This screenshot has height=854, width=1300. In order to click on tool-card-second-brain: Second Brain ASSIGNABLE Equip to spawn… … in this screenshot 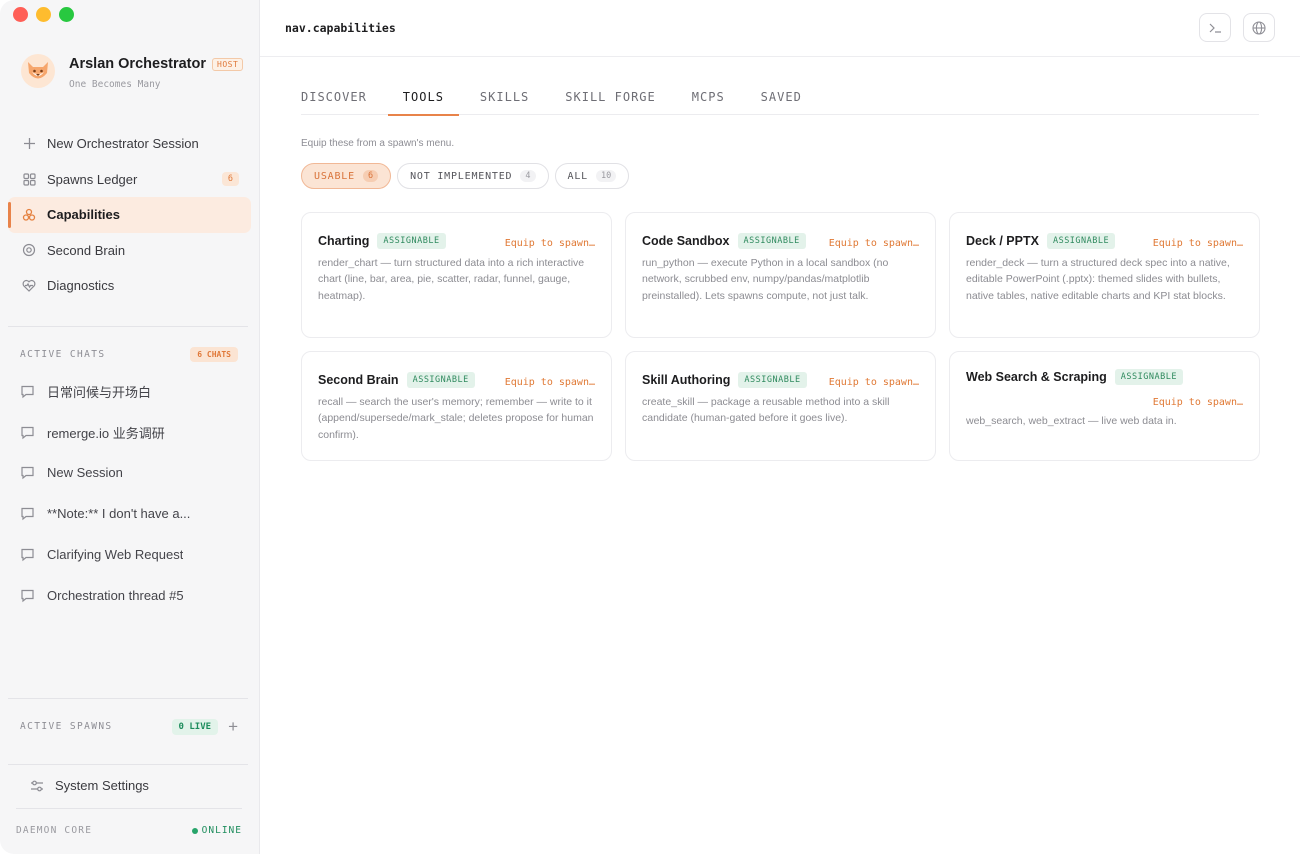, I will do `click(456, 406)`.